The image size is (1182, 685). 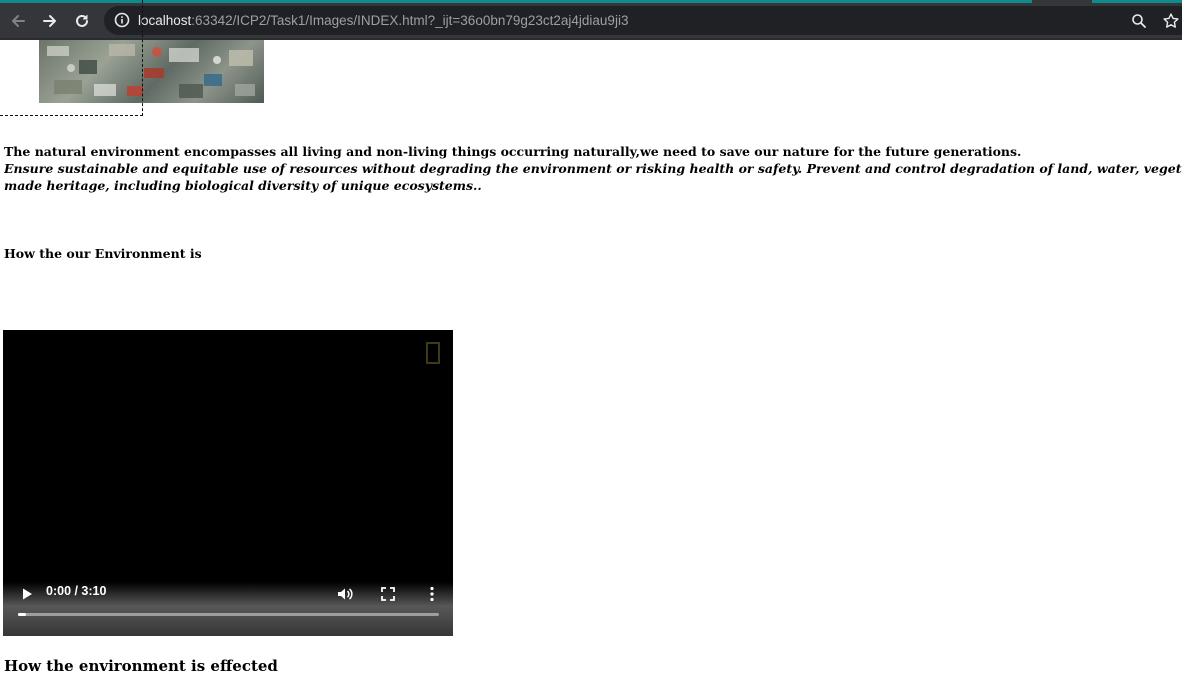 I want to click on zoom-button, so click(x=1139, y=20).